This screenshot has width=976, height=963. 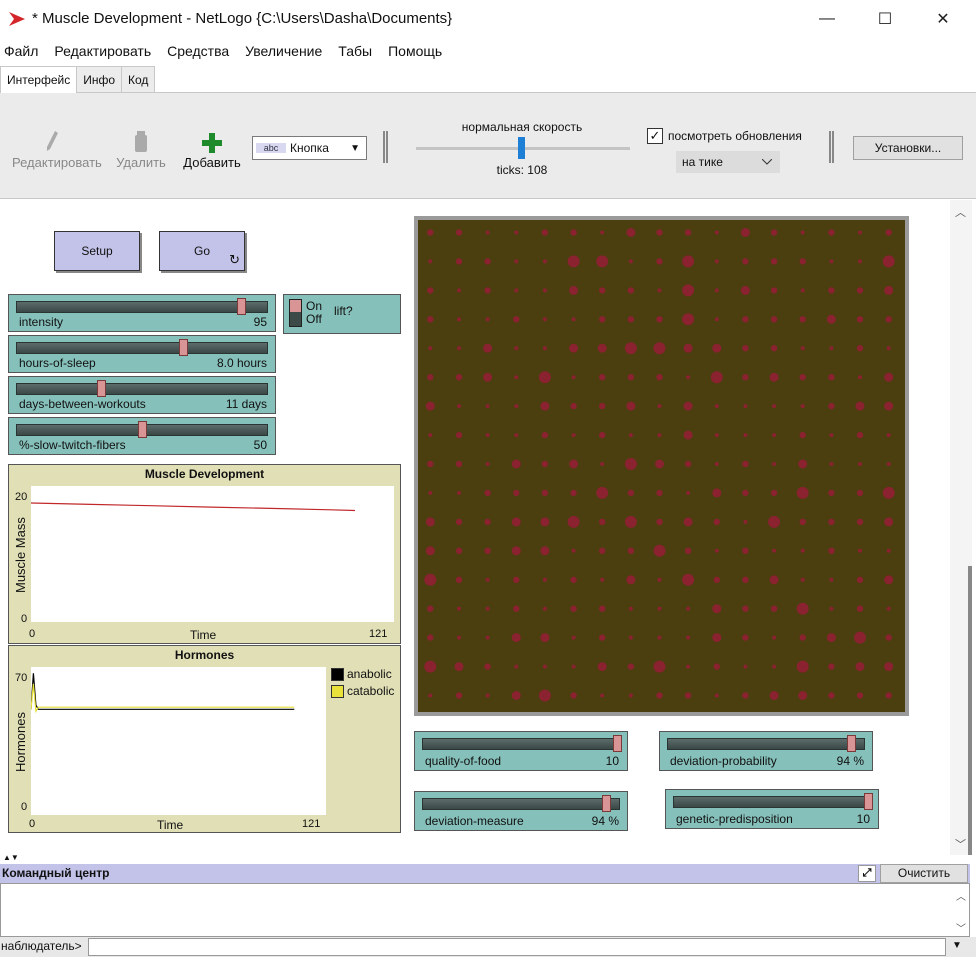 What do you see at coordinates (355, 51) in the screenshot?
I see `menu-tabs: Табы` at bounding box center [355, 51].